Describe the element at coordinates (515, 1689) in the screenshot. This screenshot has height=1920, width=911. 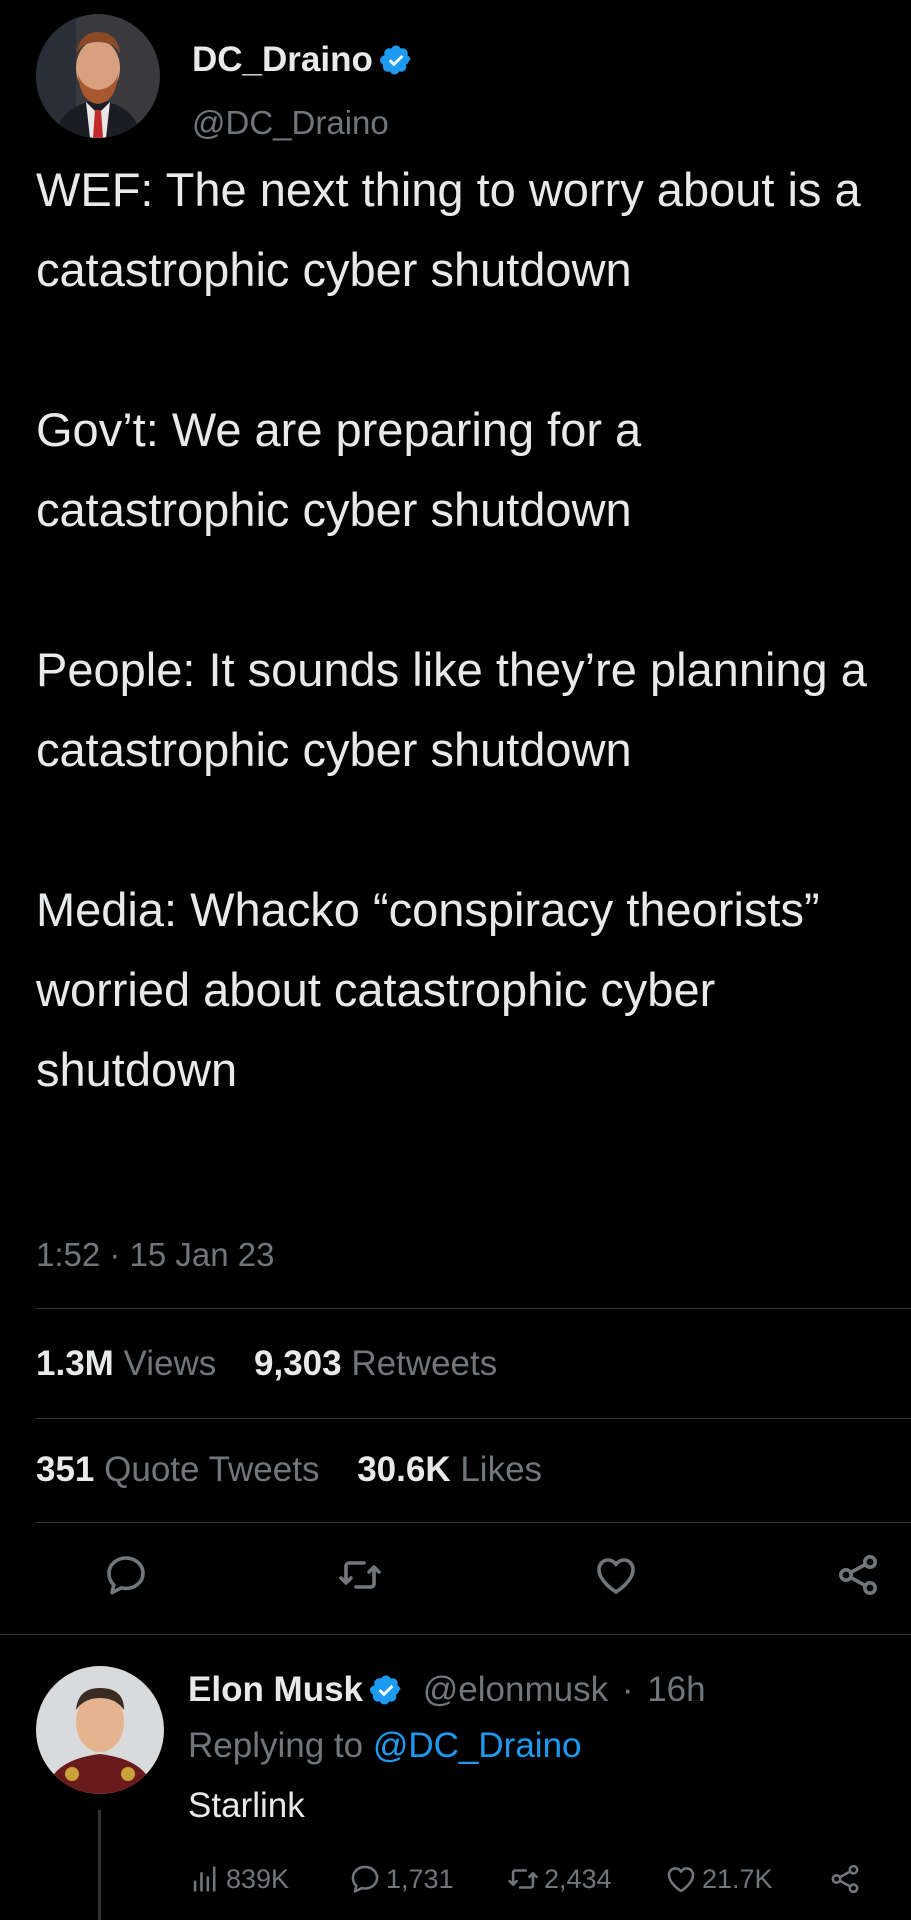
I see `reply-author-handle: @elonmusk` at that location.